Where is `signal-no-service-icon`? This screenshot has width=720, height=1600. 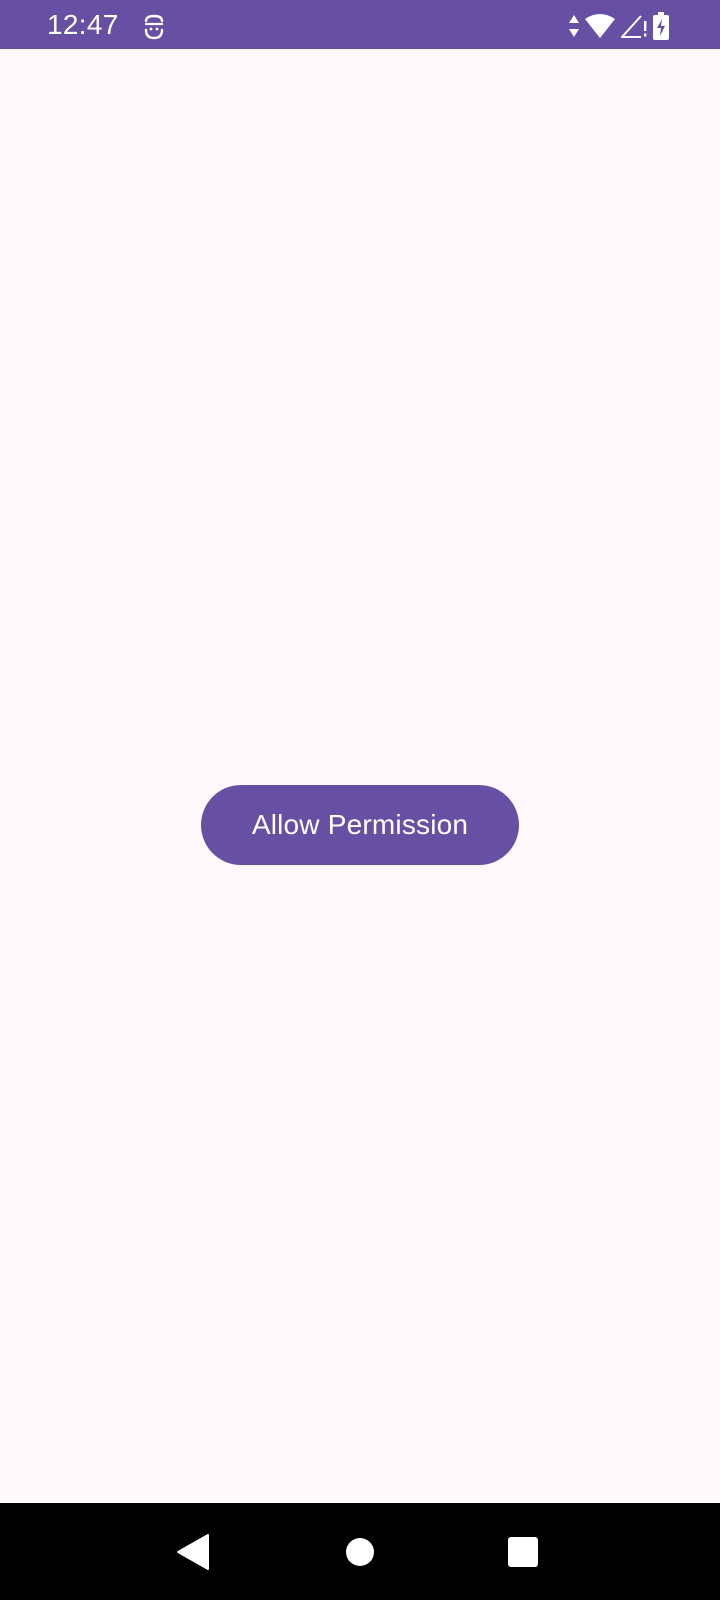 signal-no-service-icon is located at coordinates (634, 26).